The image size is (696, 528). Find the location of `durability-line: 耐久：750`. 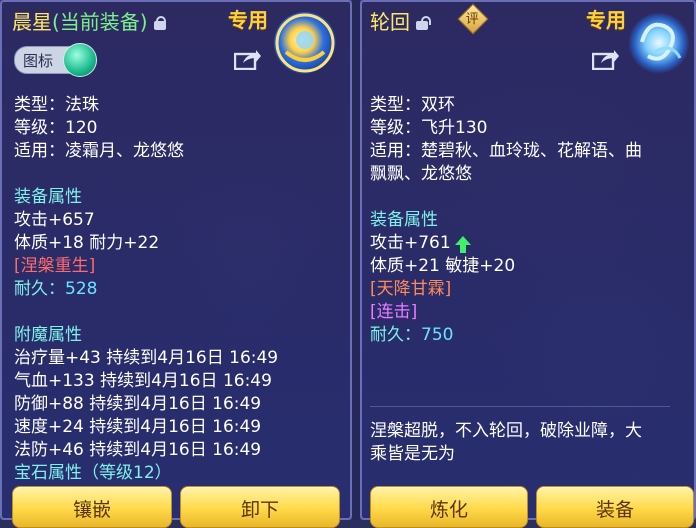

durability-line: 耐久：750 is located at coordinates (411, 335).